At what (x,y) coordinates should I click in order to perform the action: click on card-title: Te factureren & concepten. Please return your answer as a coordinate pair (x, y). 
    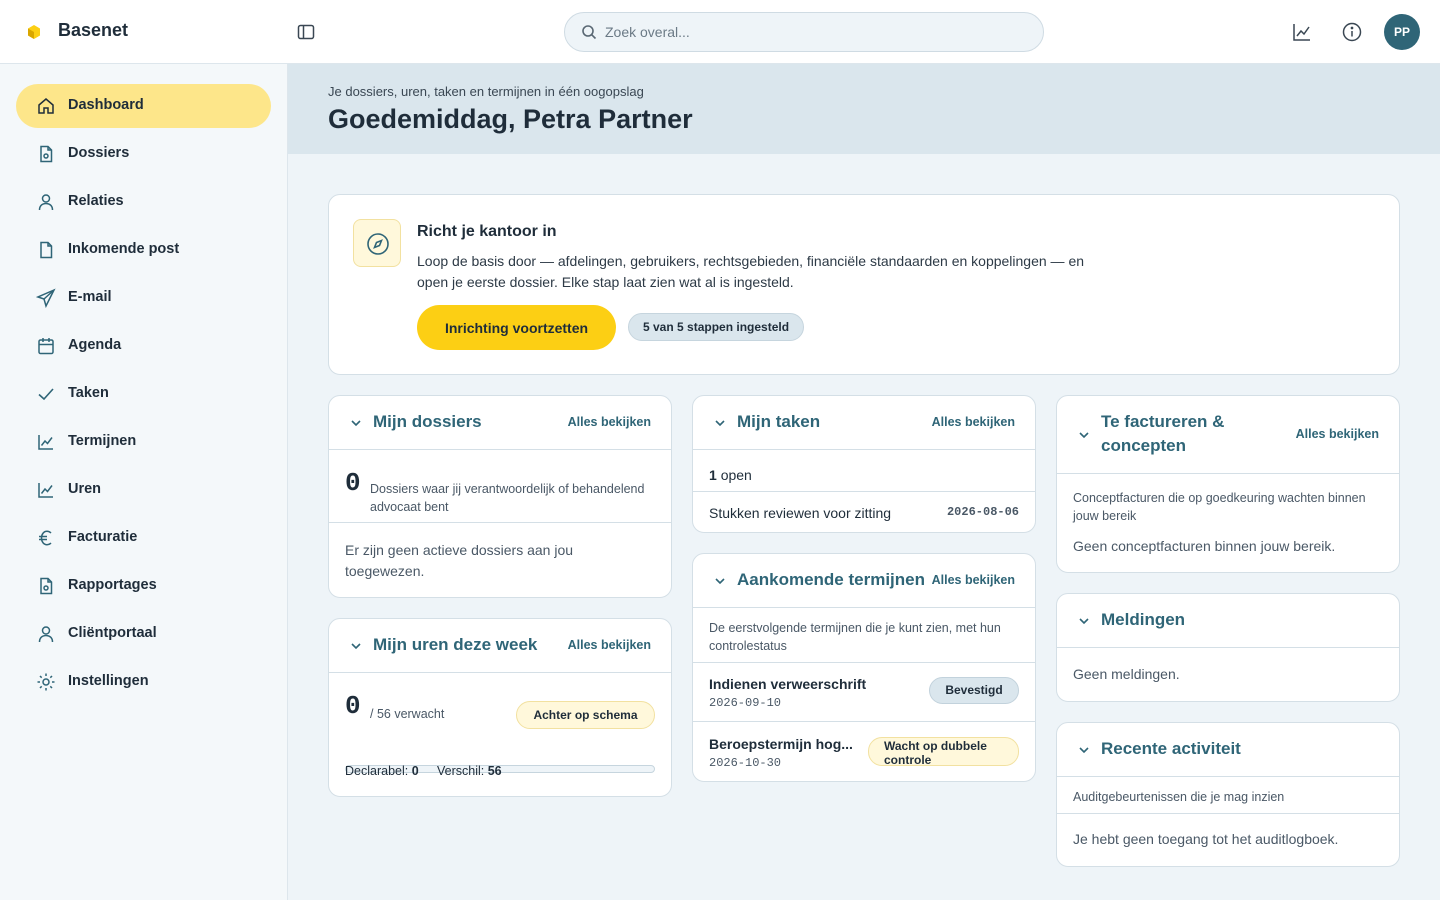
    Looking at the image, I should click on (1163, 433).